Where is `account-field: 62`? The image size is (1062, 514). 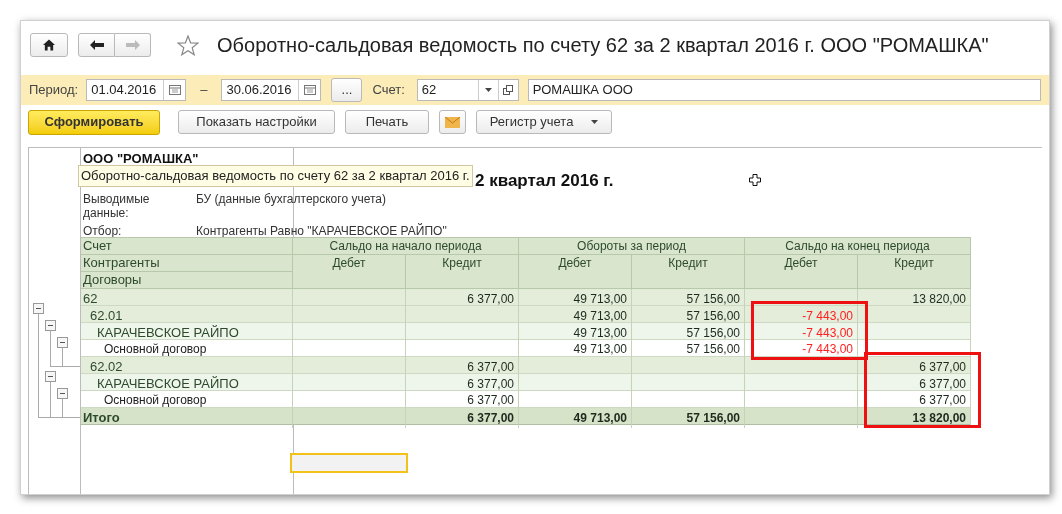 account-field: 62 is located at coordinates (467, 90).